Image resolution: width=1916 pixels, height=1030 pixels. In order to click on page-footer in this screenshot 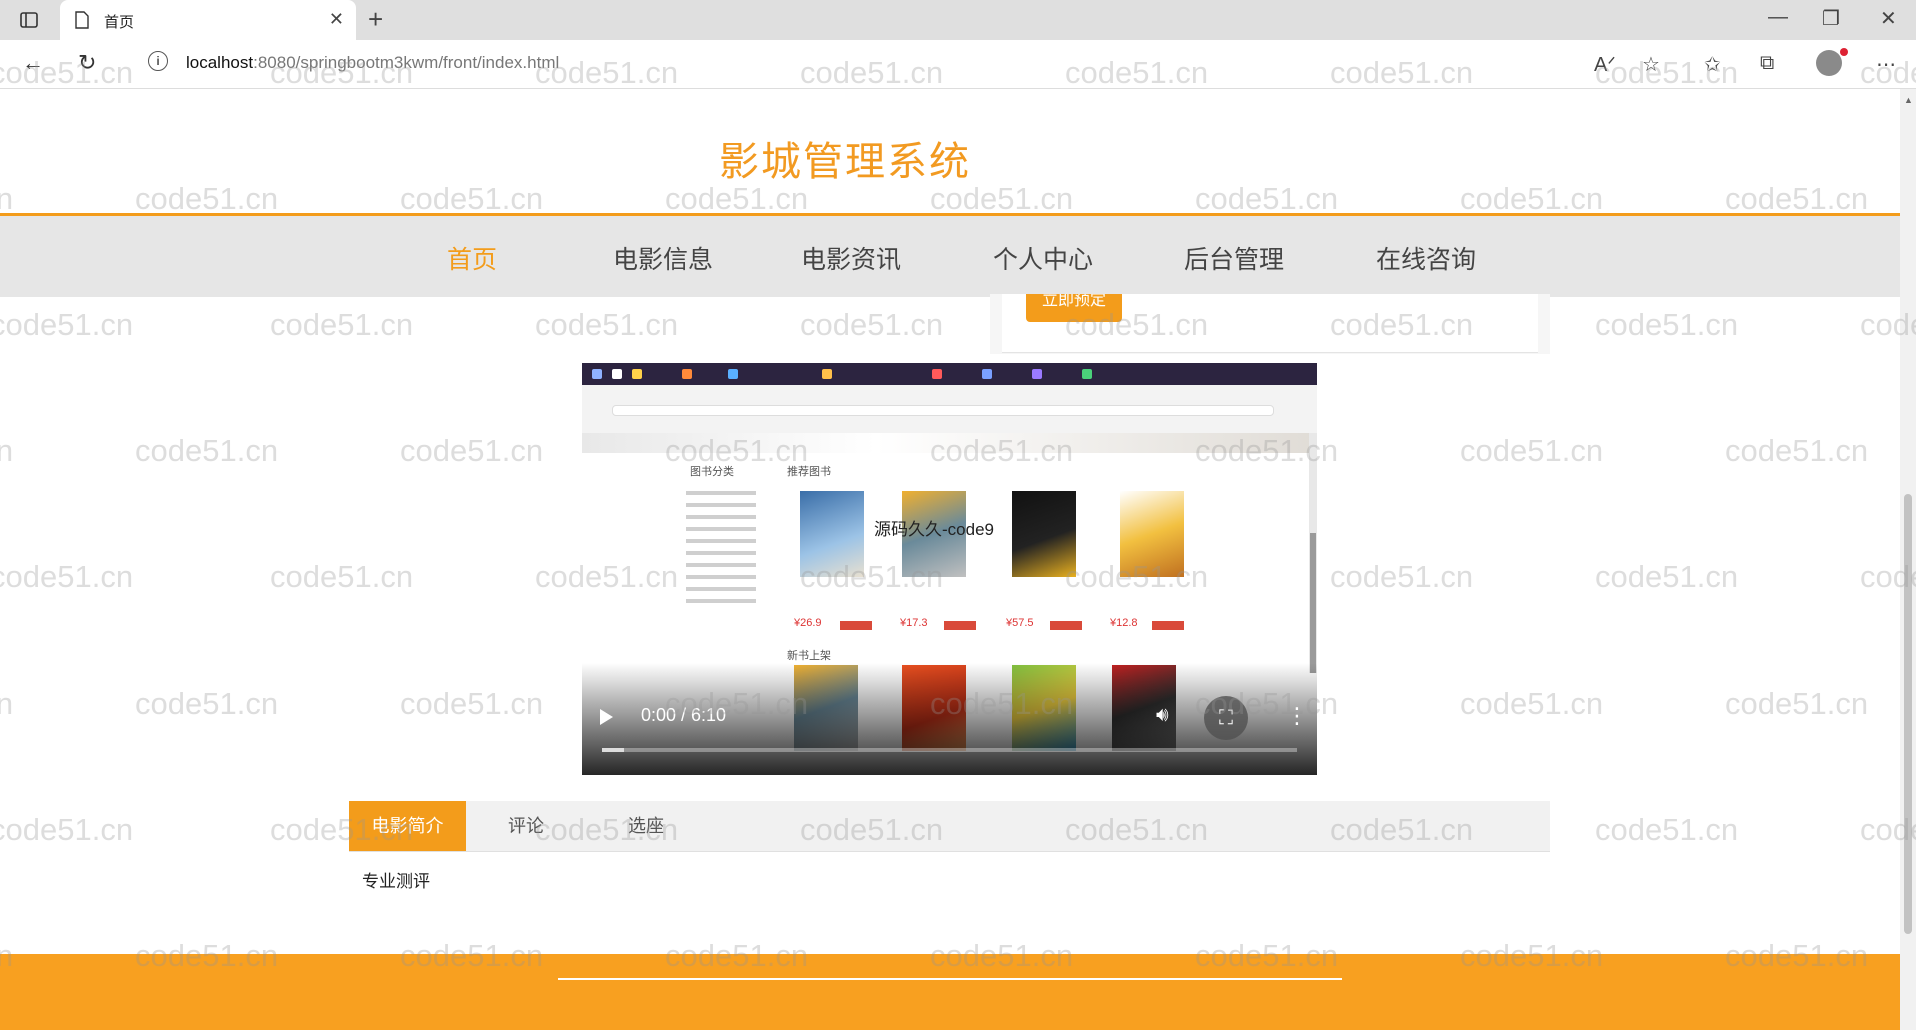, I will do `click(950, 992)`.